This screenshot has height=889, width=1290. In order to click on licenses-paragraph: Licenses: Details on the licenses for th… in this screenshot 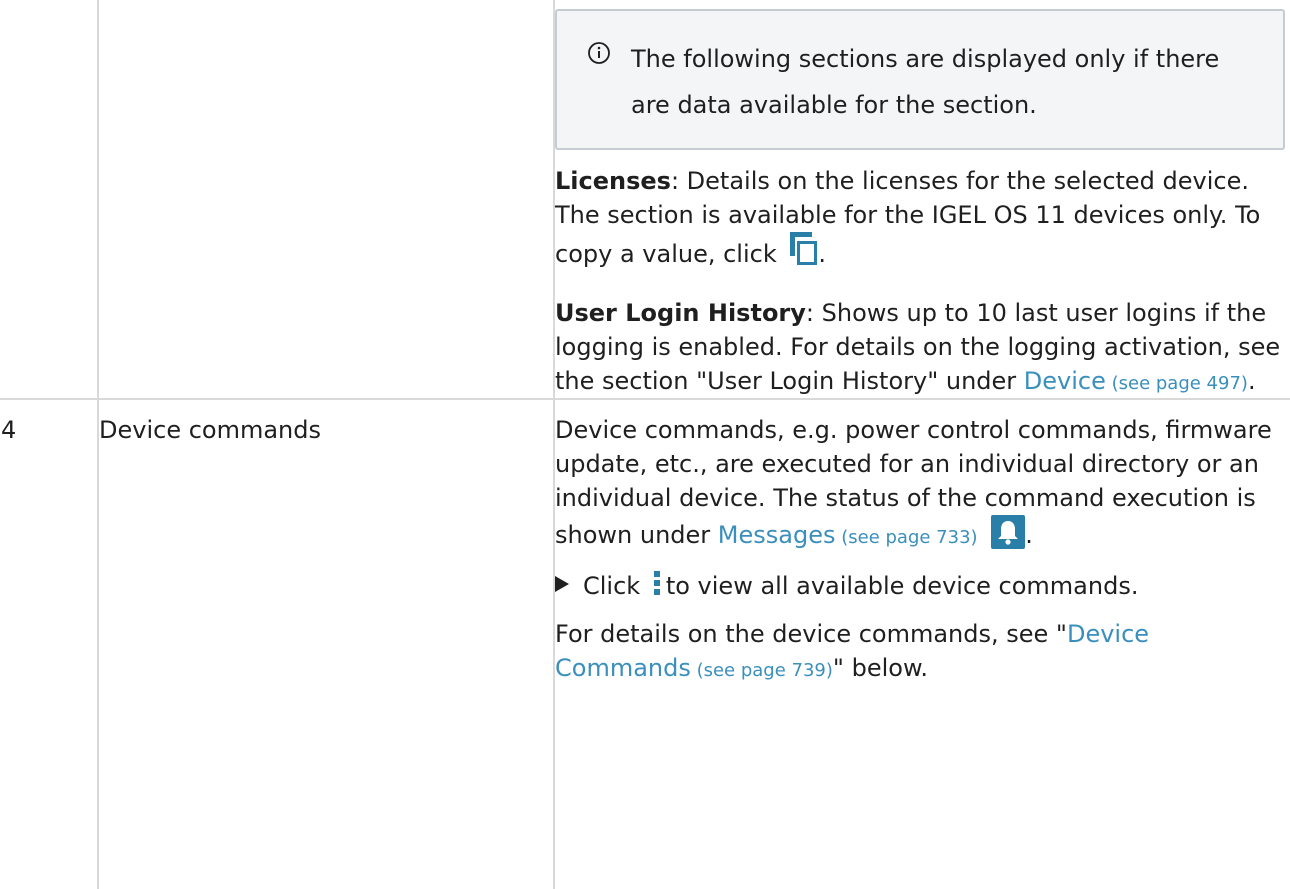, I will do `click(920, 217)`.